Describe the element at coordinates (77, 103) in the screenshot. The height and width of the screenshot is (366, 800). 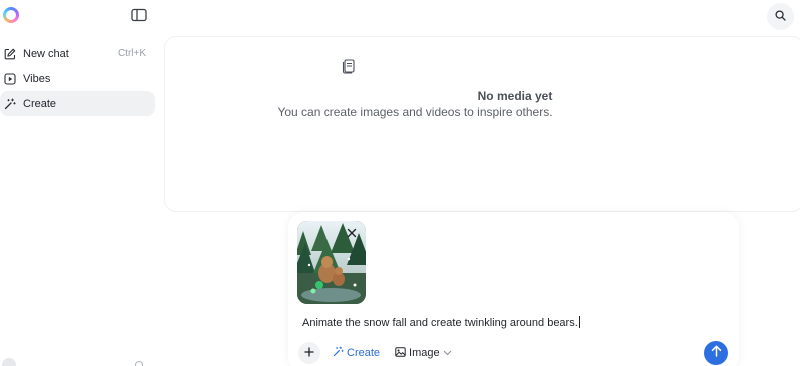
I see `sidebar-item-create: Create` at that location.